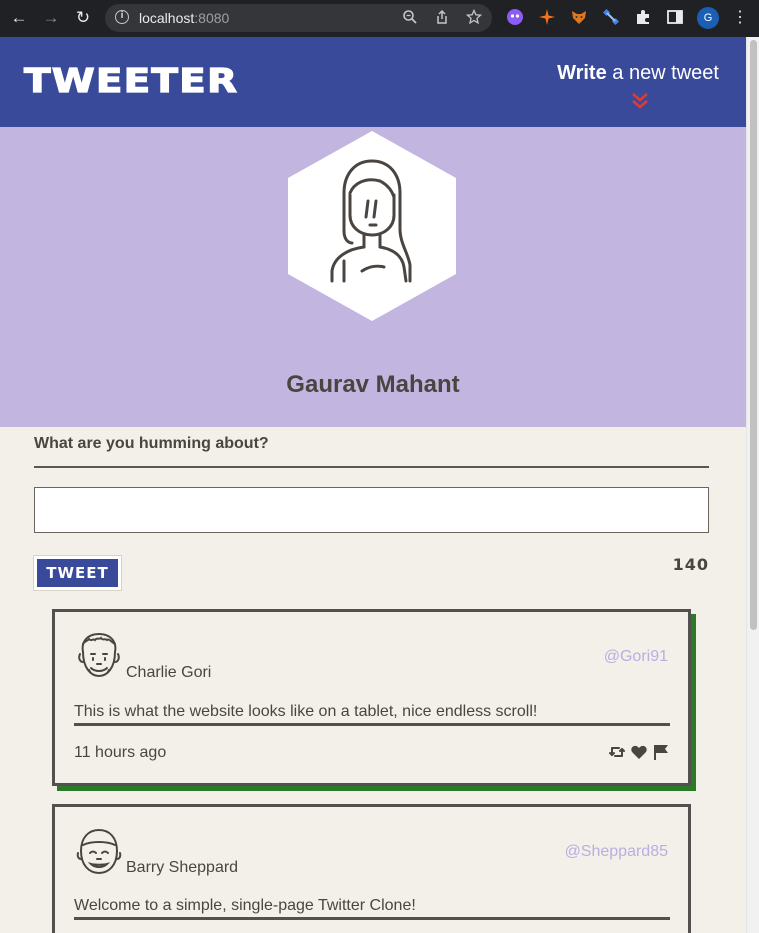 Image resolution: width=759 pixels, height=933 pixels. What do you see at coordinates (373, 384) in the screenshot?
I see `profile-name: Gaurav Mahant` at bounding box center [373, 384].